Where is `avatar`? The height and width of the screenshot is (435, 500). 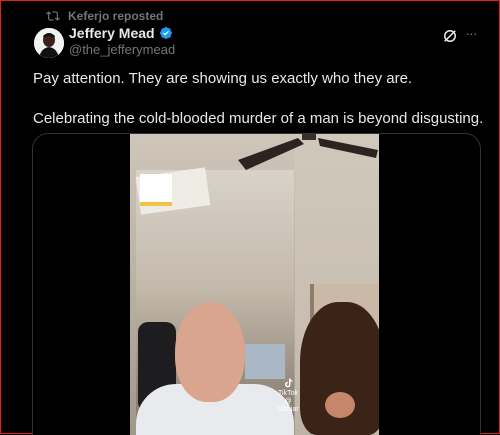 avatar is located at coordinates (49, 43).